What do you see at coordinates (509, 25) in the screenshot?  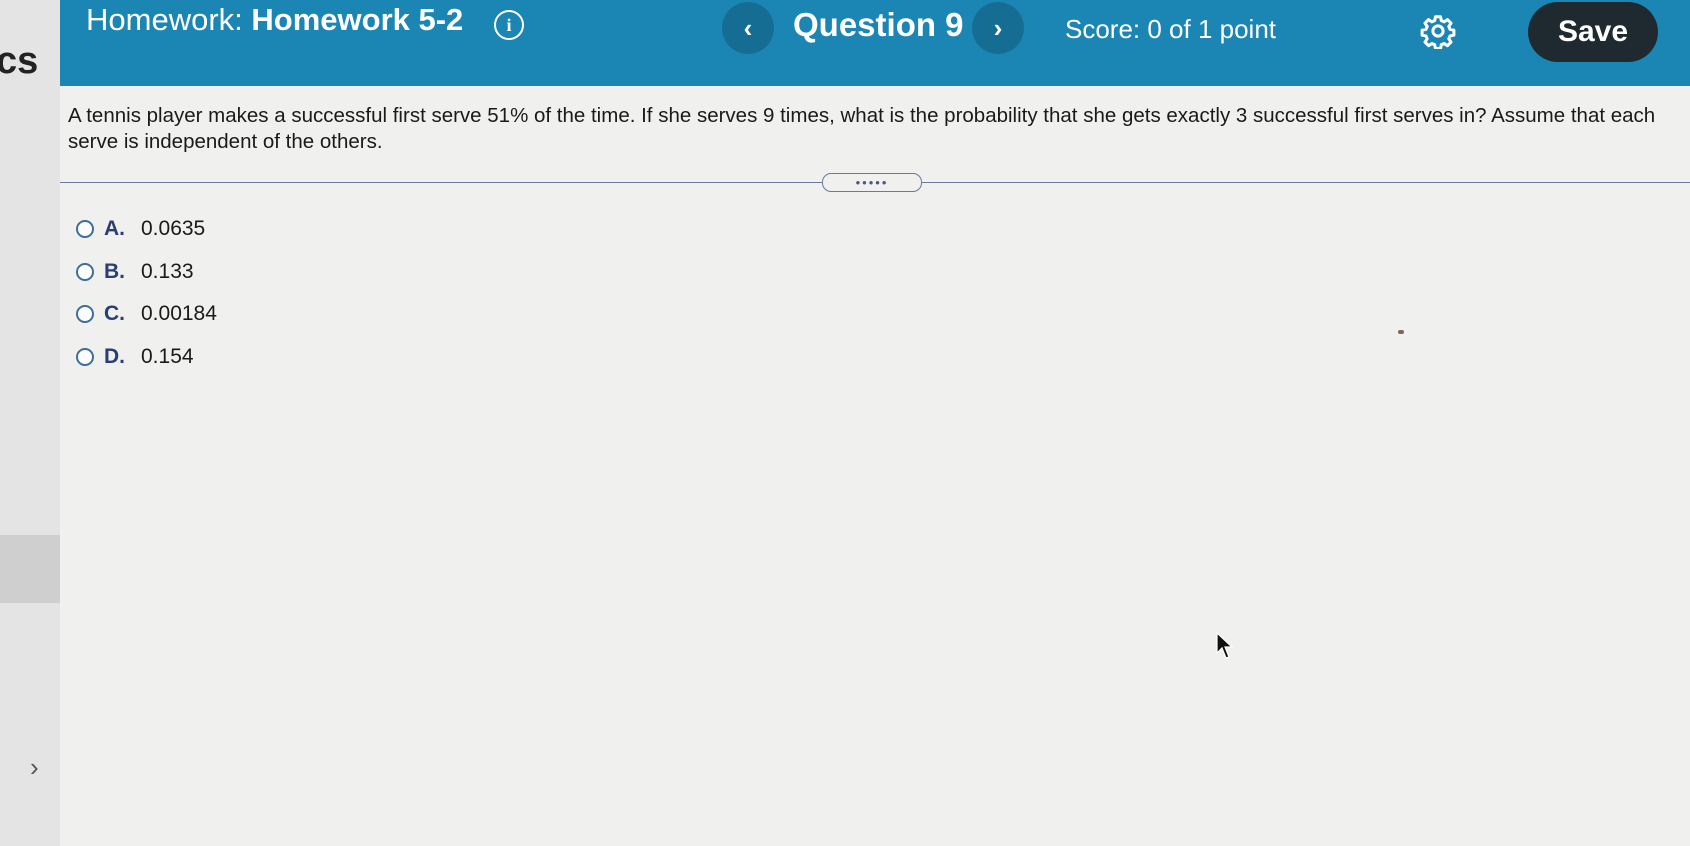 I see `info-icon: i` at bounding box center [509, 25].